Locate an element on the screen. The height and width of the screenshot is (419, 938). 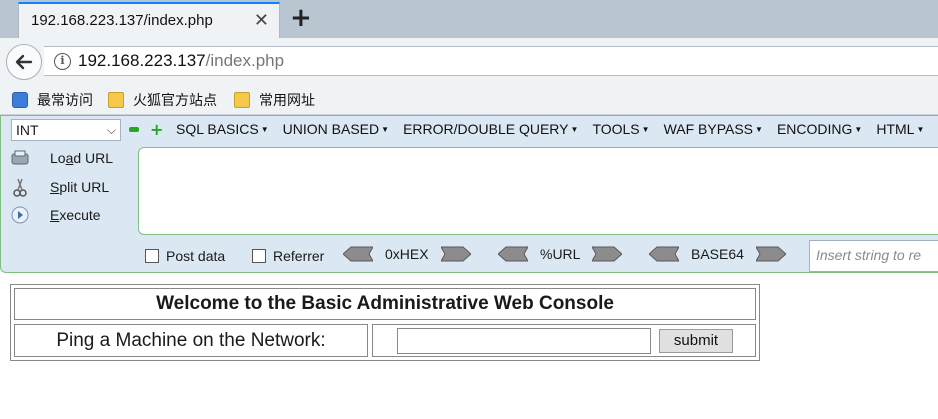
menu-label: HTML is located at coordinates (895, 129).